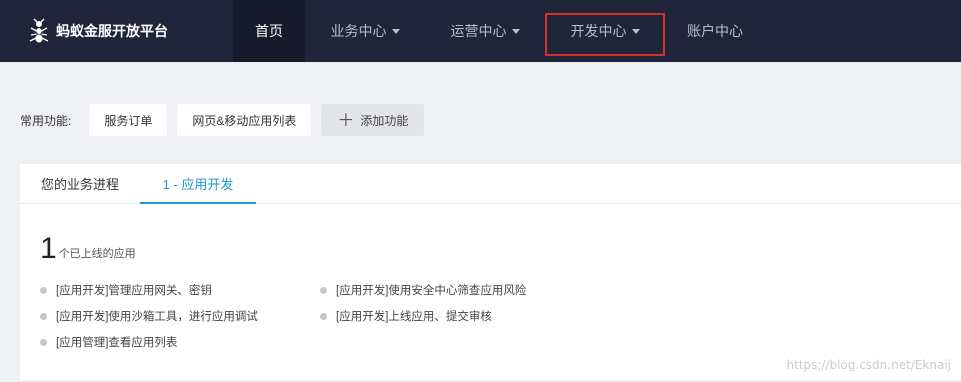  I want to click on task-item-gateway-keys: [应用开发]管理应用网关、密钥, so click(126, 290).